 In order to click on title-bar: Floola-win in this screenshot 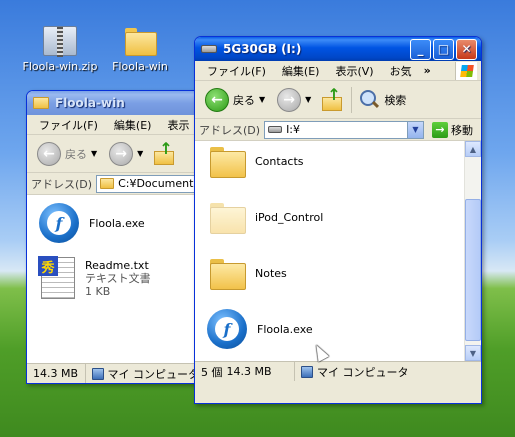, I will do `click(116, 103)`.